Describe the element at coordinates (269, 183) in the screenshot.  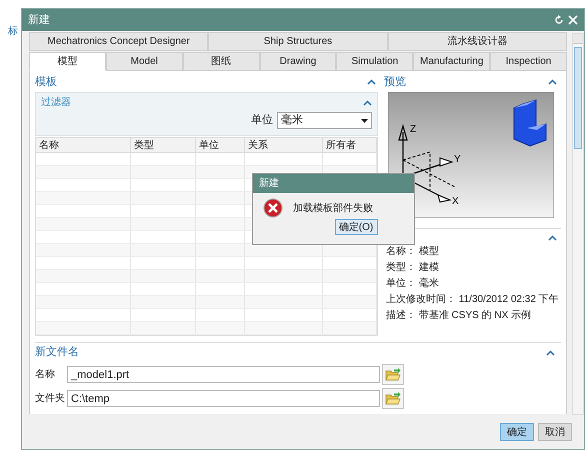
I see `dialog-title: 新建` at that location.